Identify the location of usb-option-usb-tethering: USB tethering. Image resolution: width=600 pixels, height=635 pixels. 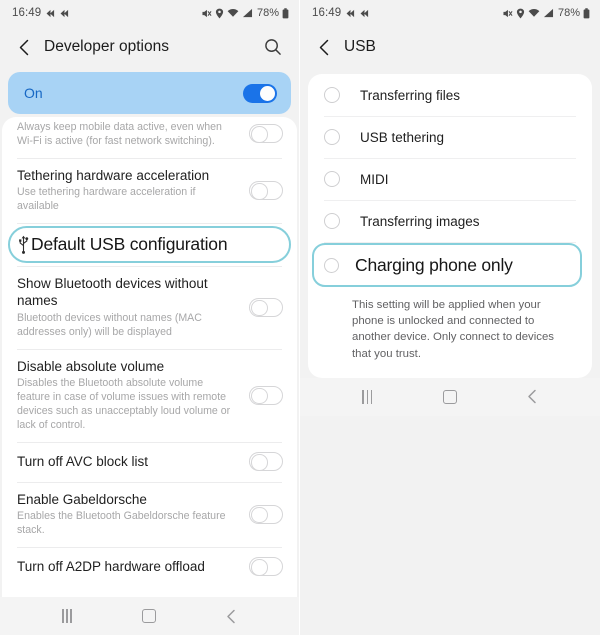
(450, 137).